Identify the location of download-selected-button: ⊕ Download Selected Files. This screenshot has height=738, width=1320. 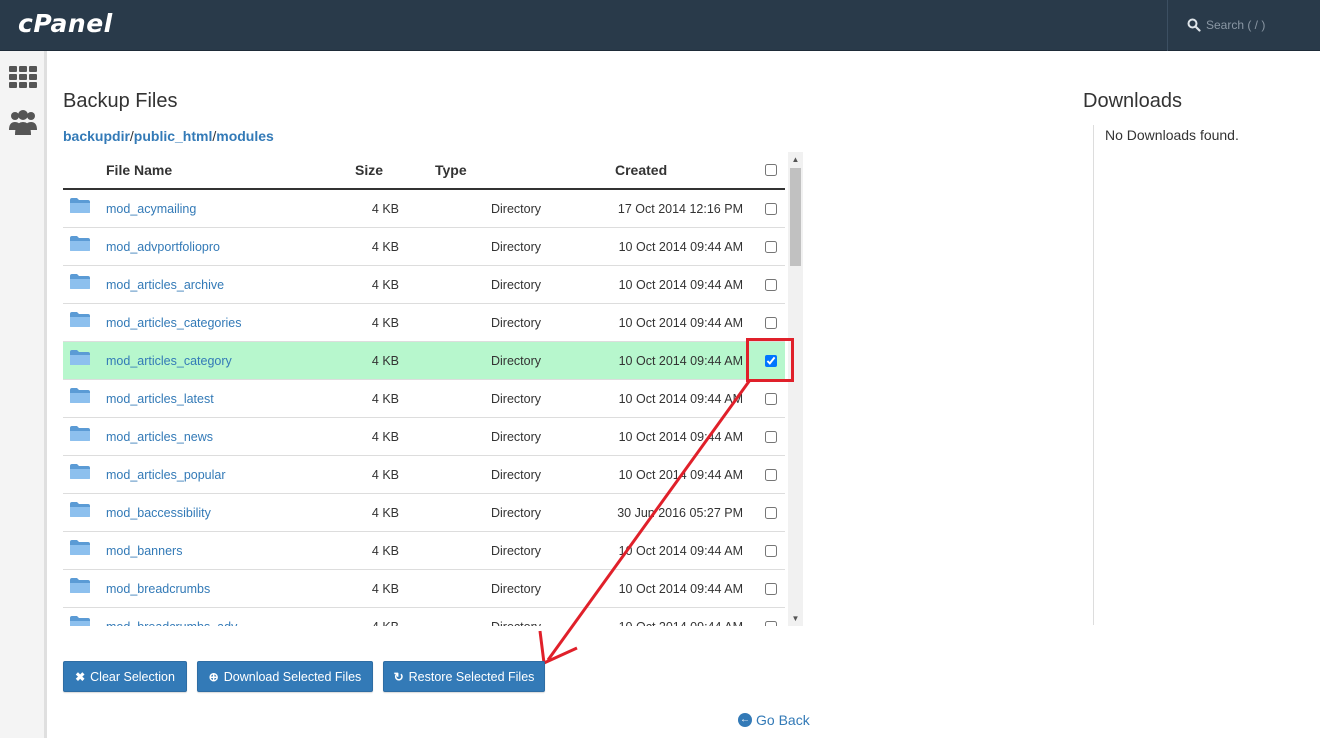
(285, 676).